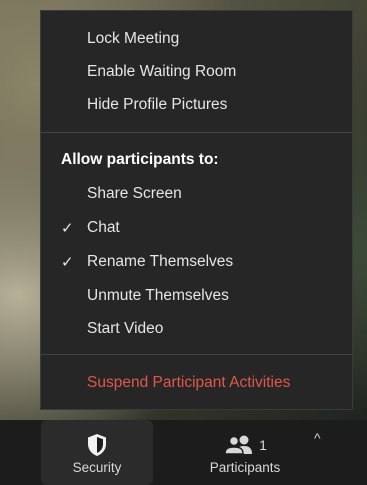 The height and width of the screenshot is (485, 367). Describe the element at coordinates (317, 438) in the screenshot. I see `chevron-up-icon: ^` at that location.